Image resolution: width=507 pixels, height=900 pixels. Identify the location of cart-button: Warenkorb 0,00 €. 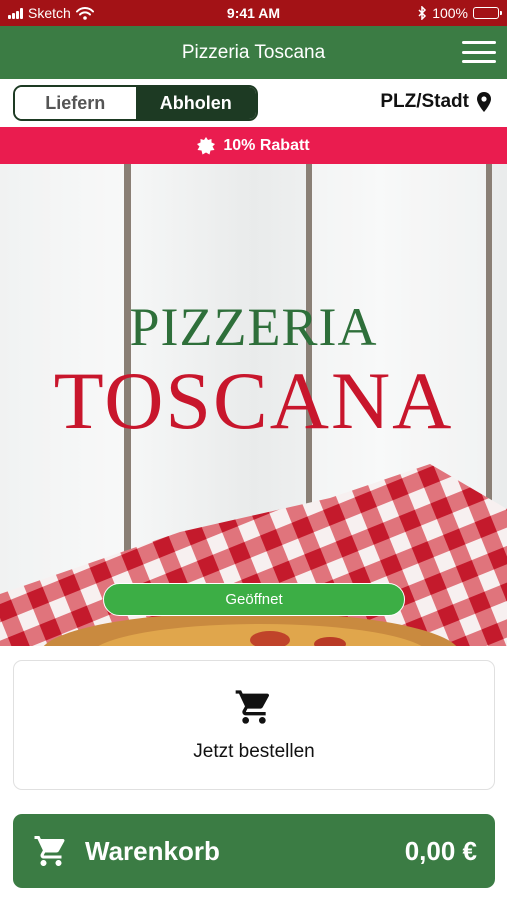
(254, 851).